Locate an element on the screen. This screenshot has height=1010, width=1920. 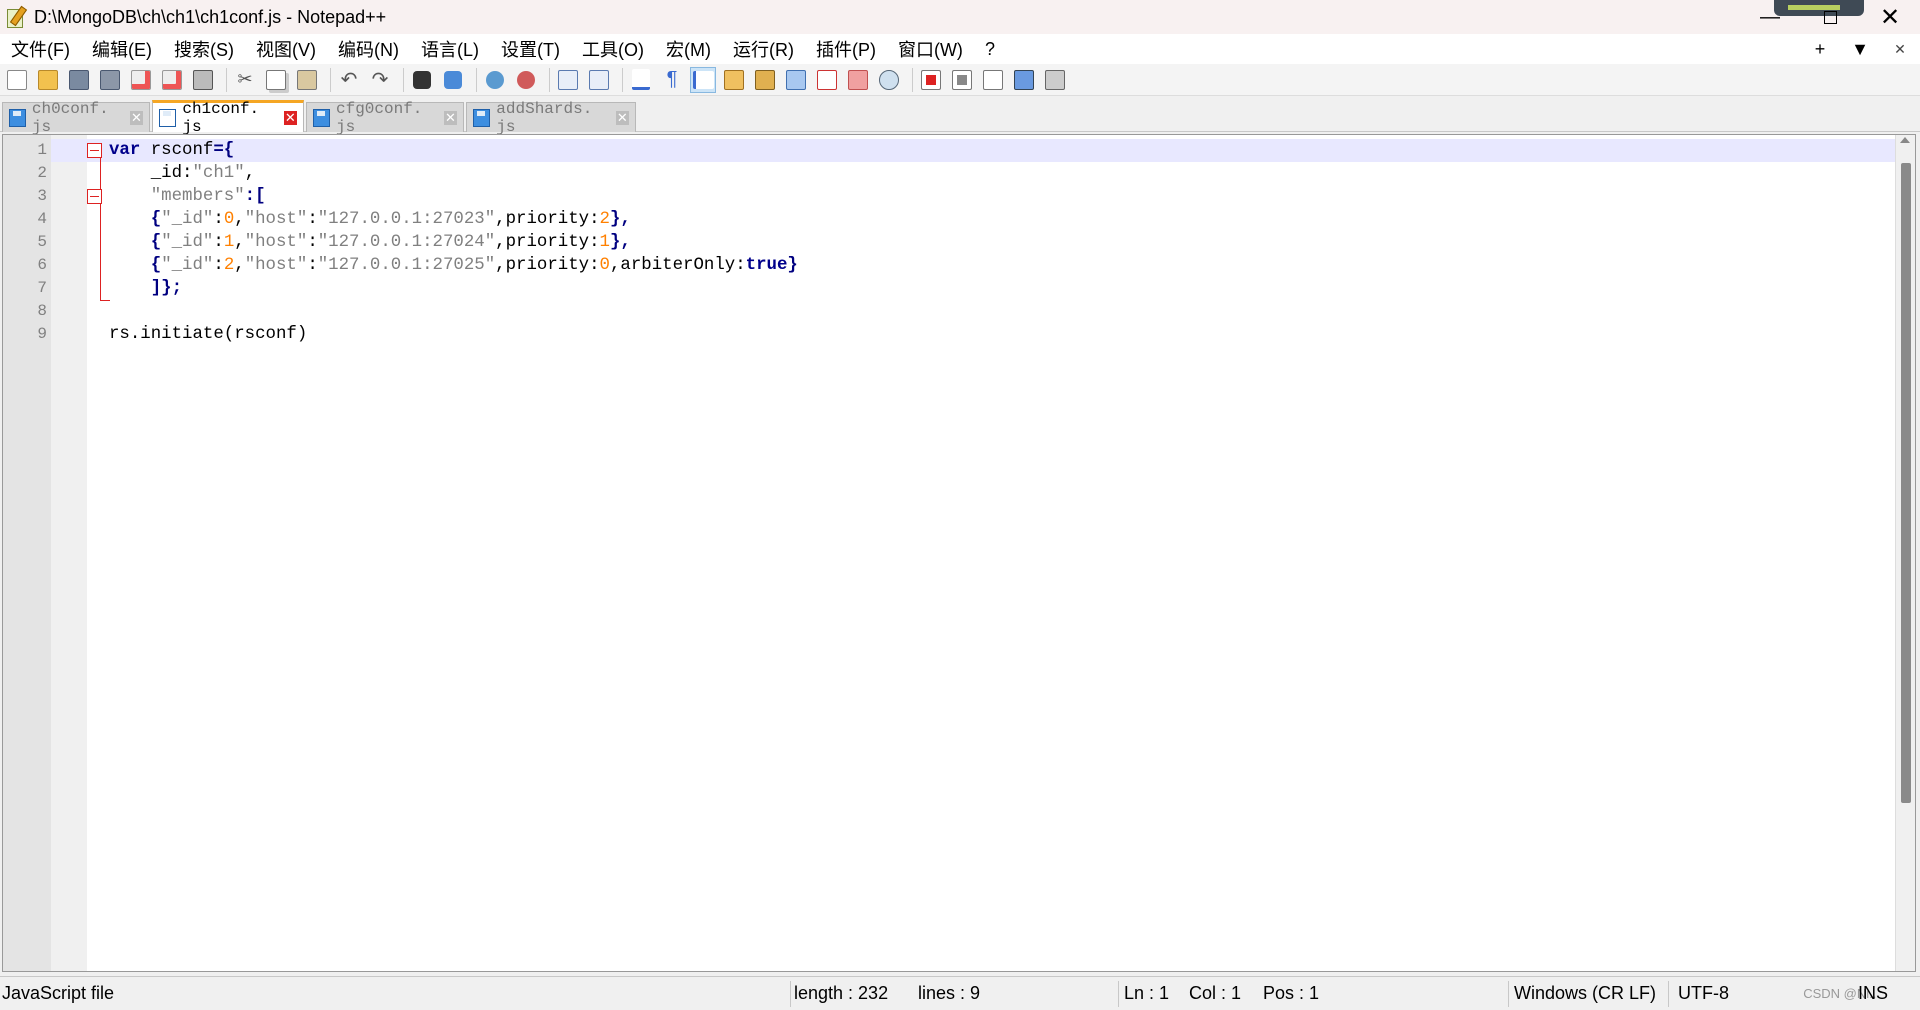
token: ={ is located at coordinates (224, 150).